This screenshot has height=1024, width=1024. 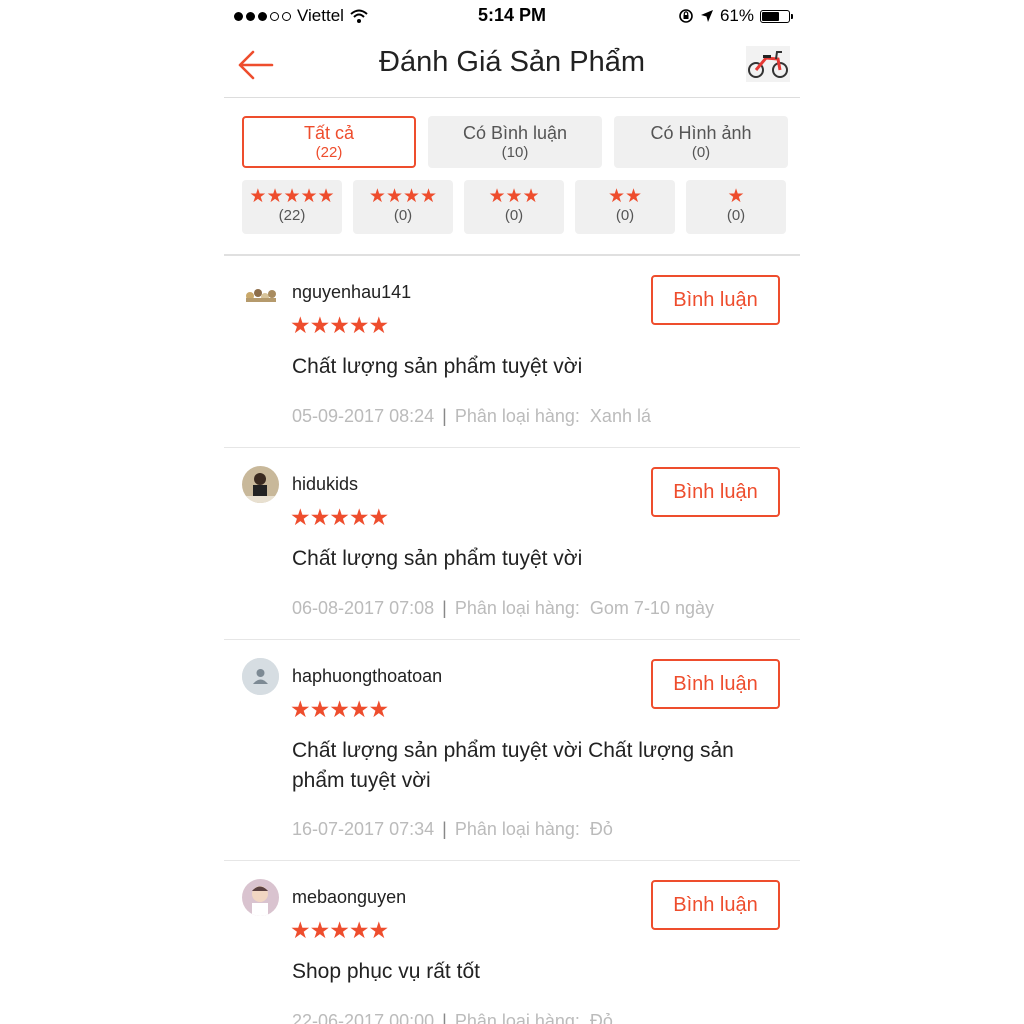 I want to click on filter-with-comment-label: Có Bình luận, so click(x=515, y=133).